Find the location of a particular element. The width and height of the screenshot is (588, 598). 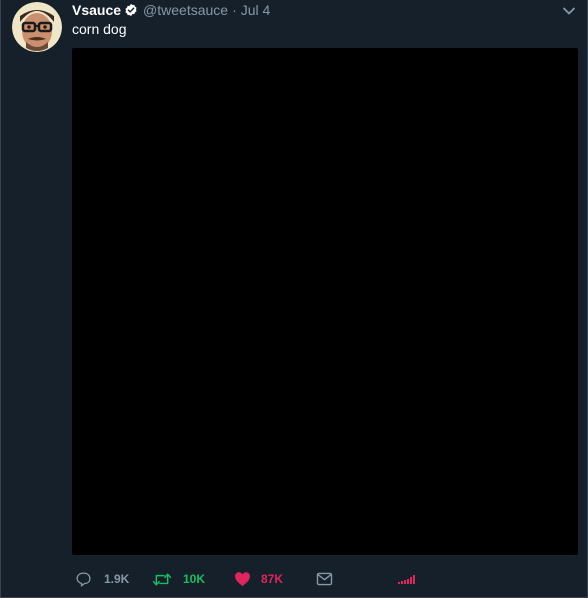

retweet-arrows-icon is located at coordinates (162, 579).